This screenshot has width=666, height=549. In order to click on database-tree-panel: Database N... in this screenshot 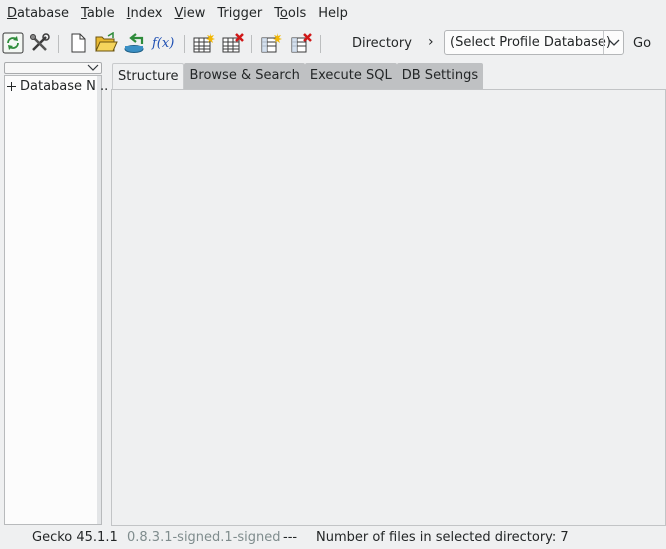, I will do `click(56, 300)`.